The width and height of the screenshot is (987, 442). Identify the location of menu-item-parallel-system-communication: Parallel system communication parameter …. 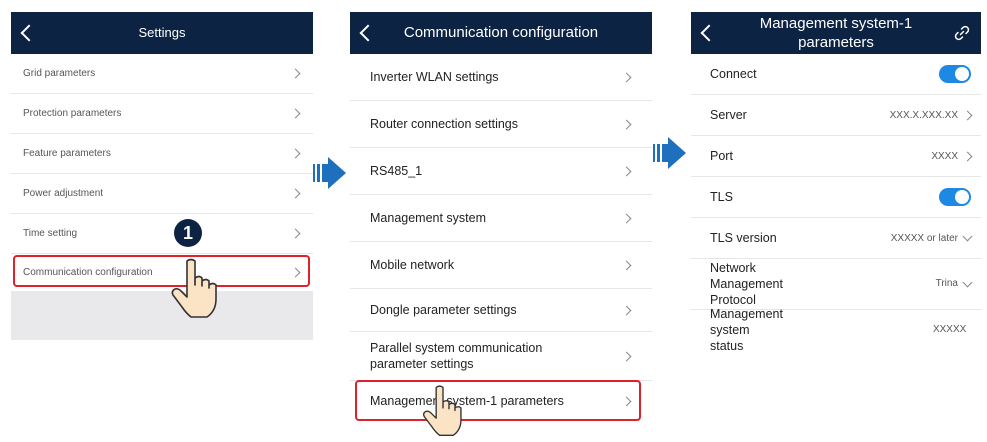
(501, 356).